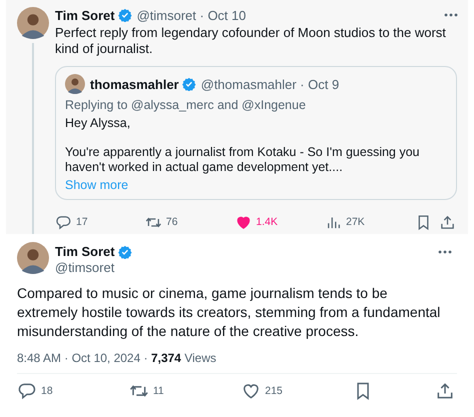 The height and width of the screenshot is (417, 474). I want to click on repost-button: 11, so click(174, 391).